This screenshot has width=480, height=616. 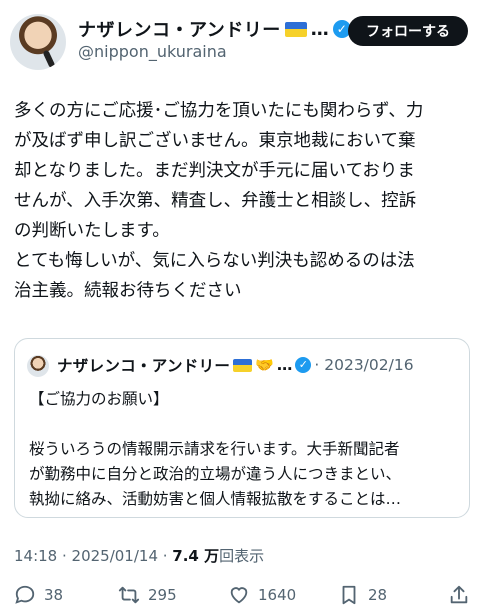 I want to click on reply-icon, so click(x=25, y=594).